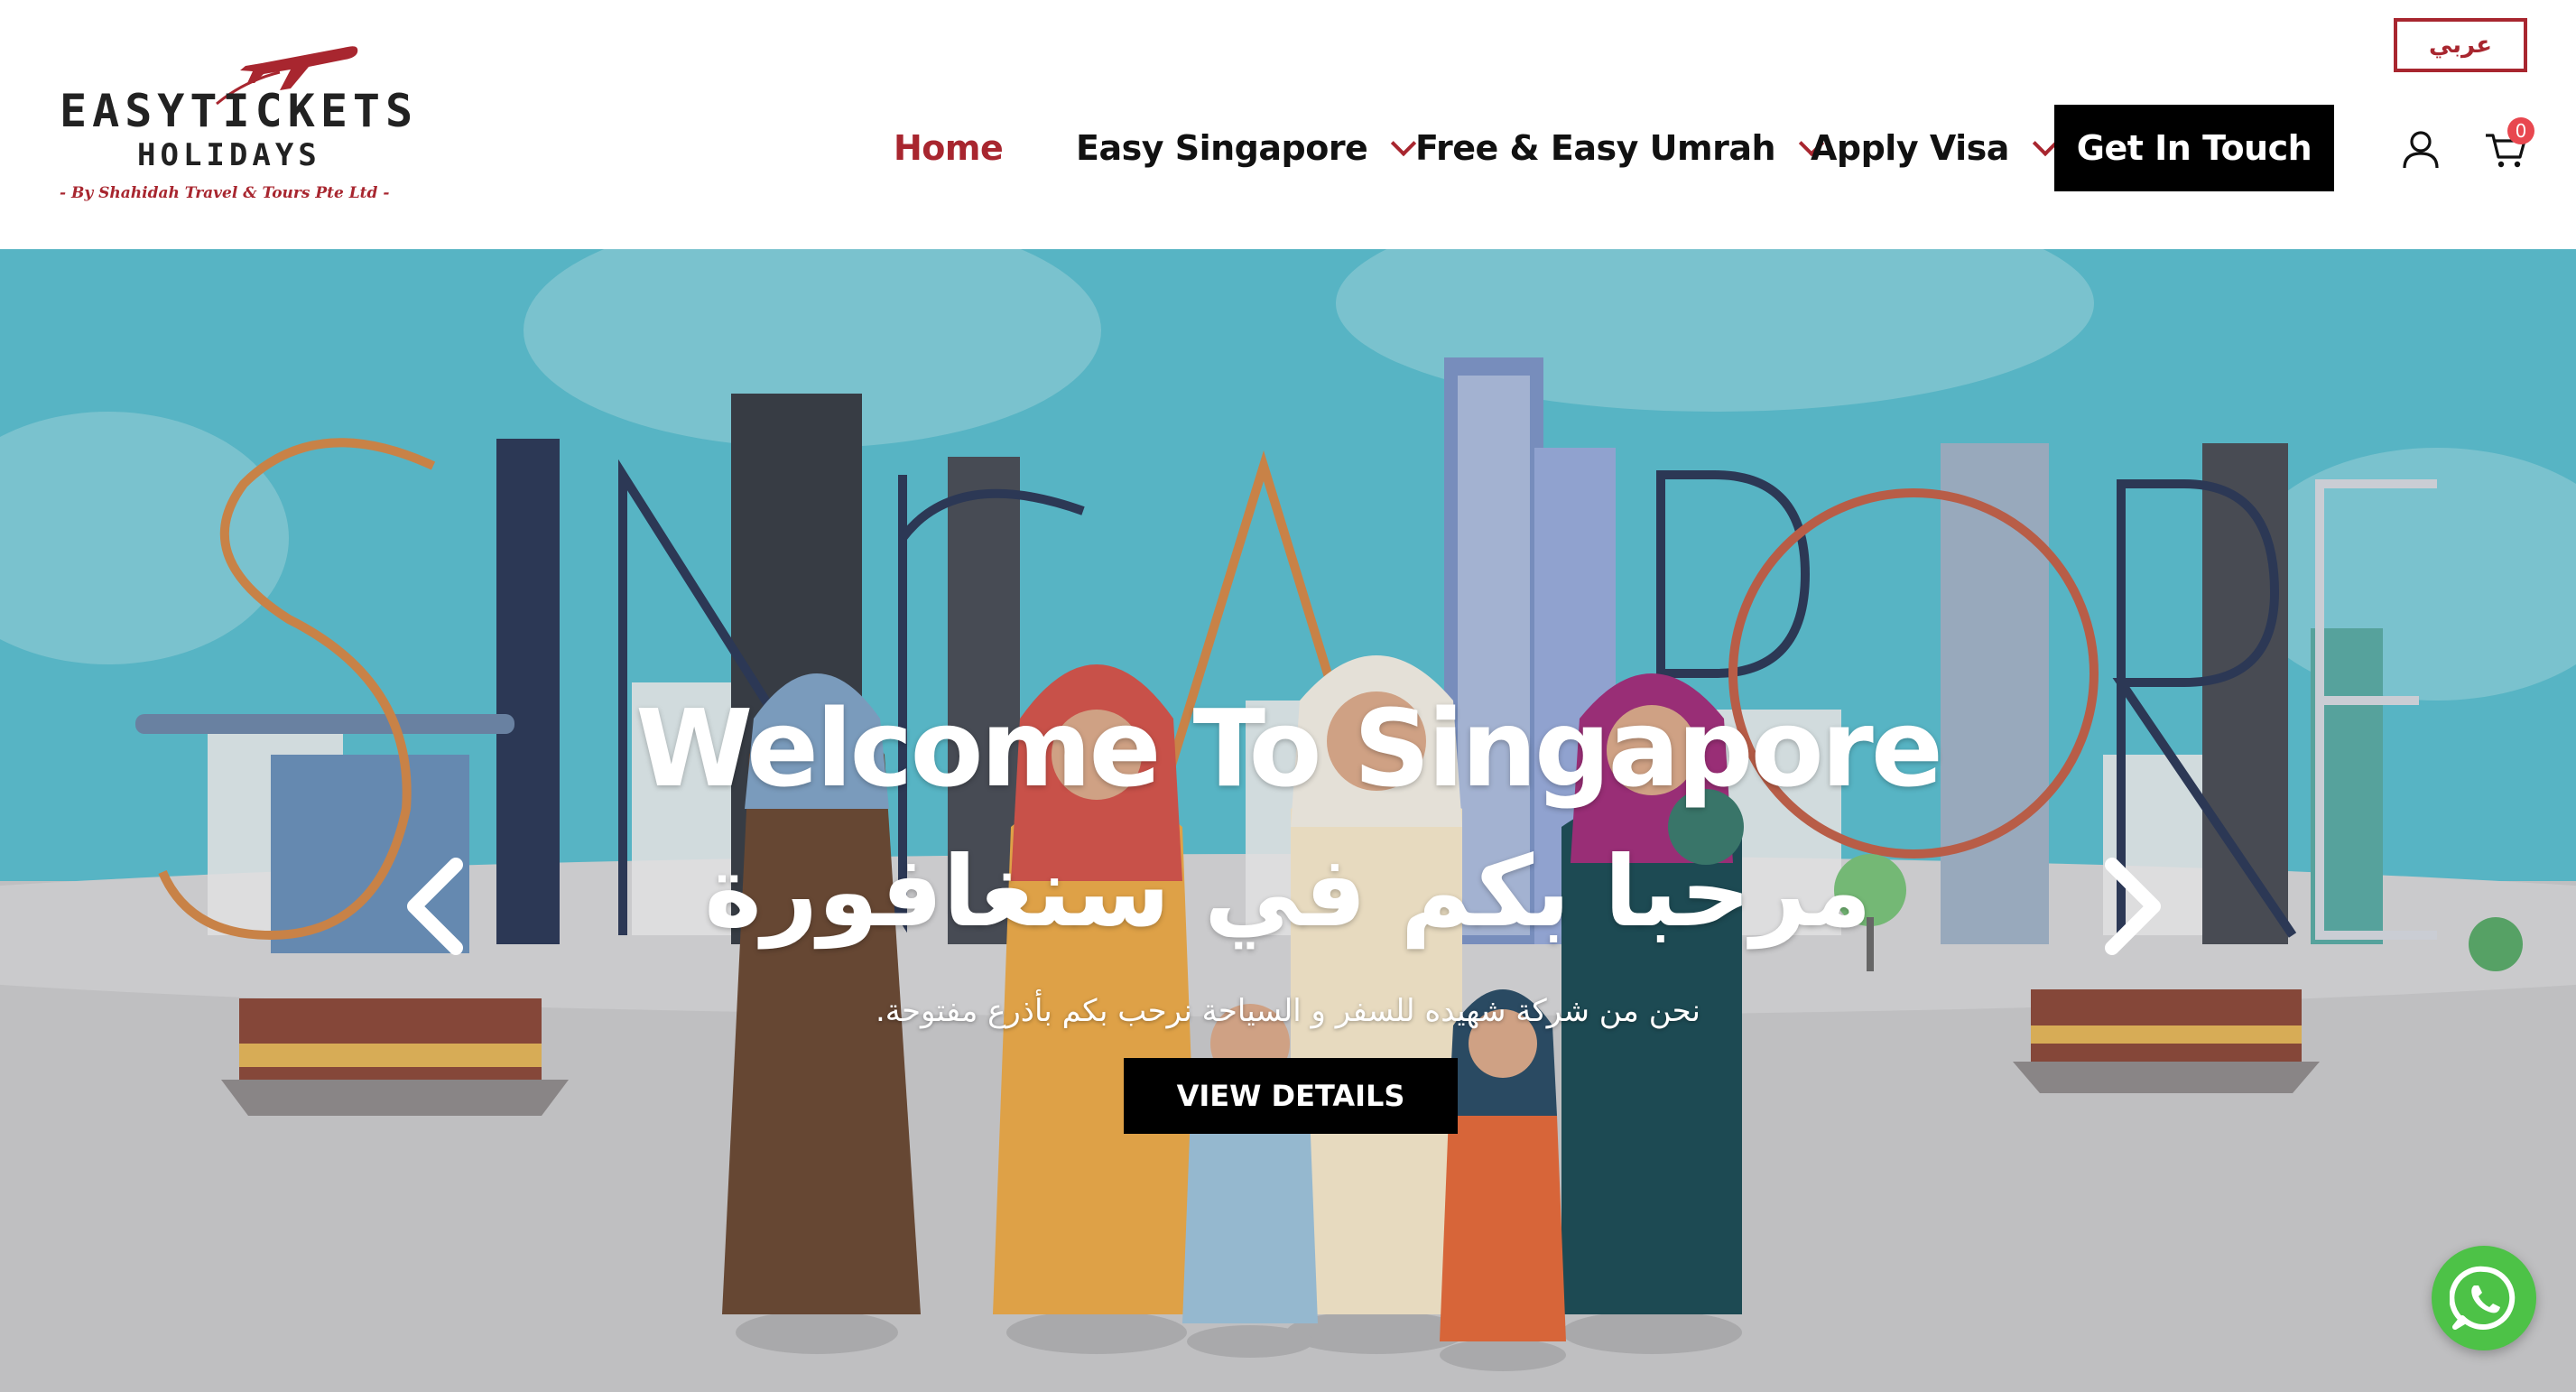 This screenshot has height=1392, width=2576. What do you see at coordinates (239, 111) in the screenshot?
I see `logo-line1: EASYTICKETS` at bounding box center [239, 111].